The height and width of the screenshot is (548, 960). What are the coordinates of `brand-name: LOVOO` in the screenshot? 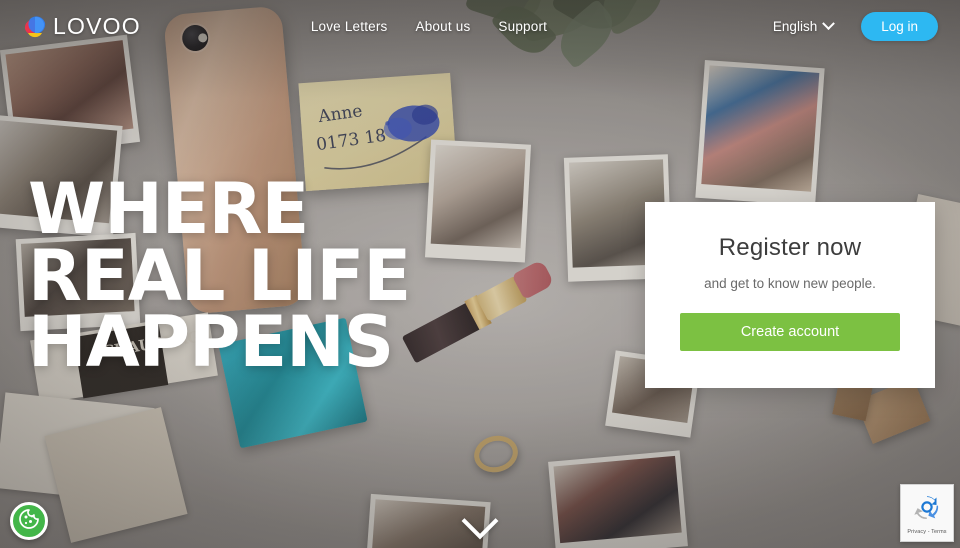 It's located at (97, 25).